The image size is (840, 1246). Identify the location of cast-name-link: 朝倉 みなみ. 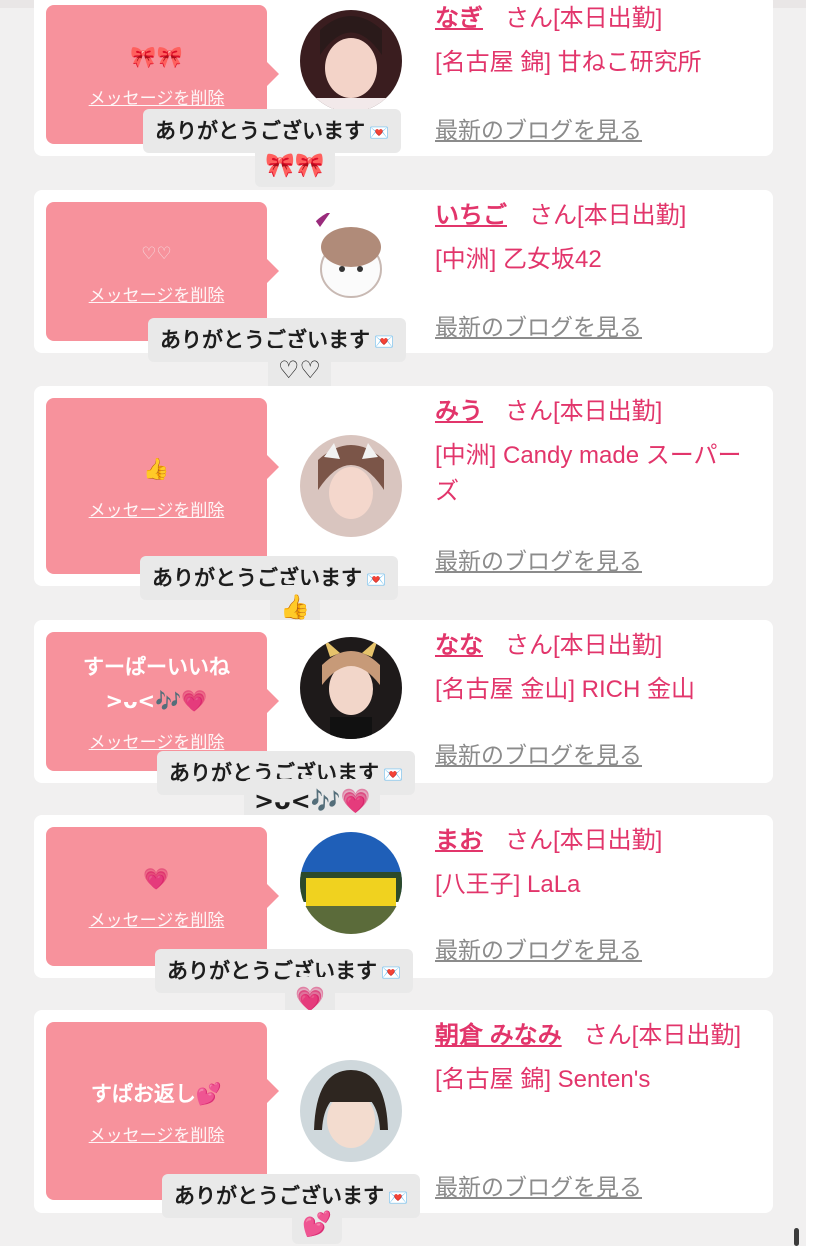
(498, 1035).